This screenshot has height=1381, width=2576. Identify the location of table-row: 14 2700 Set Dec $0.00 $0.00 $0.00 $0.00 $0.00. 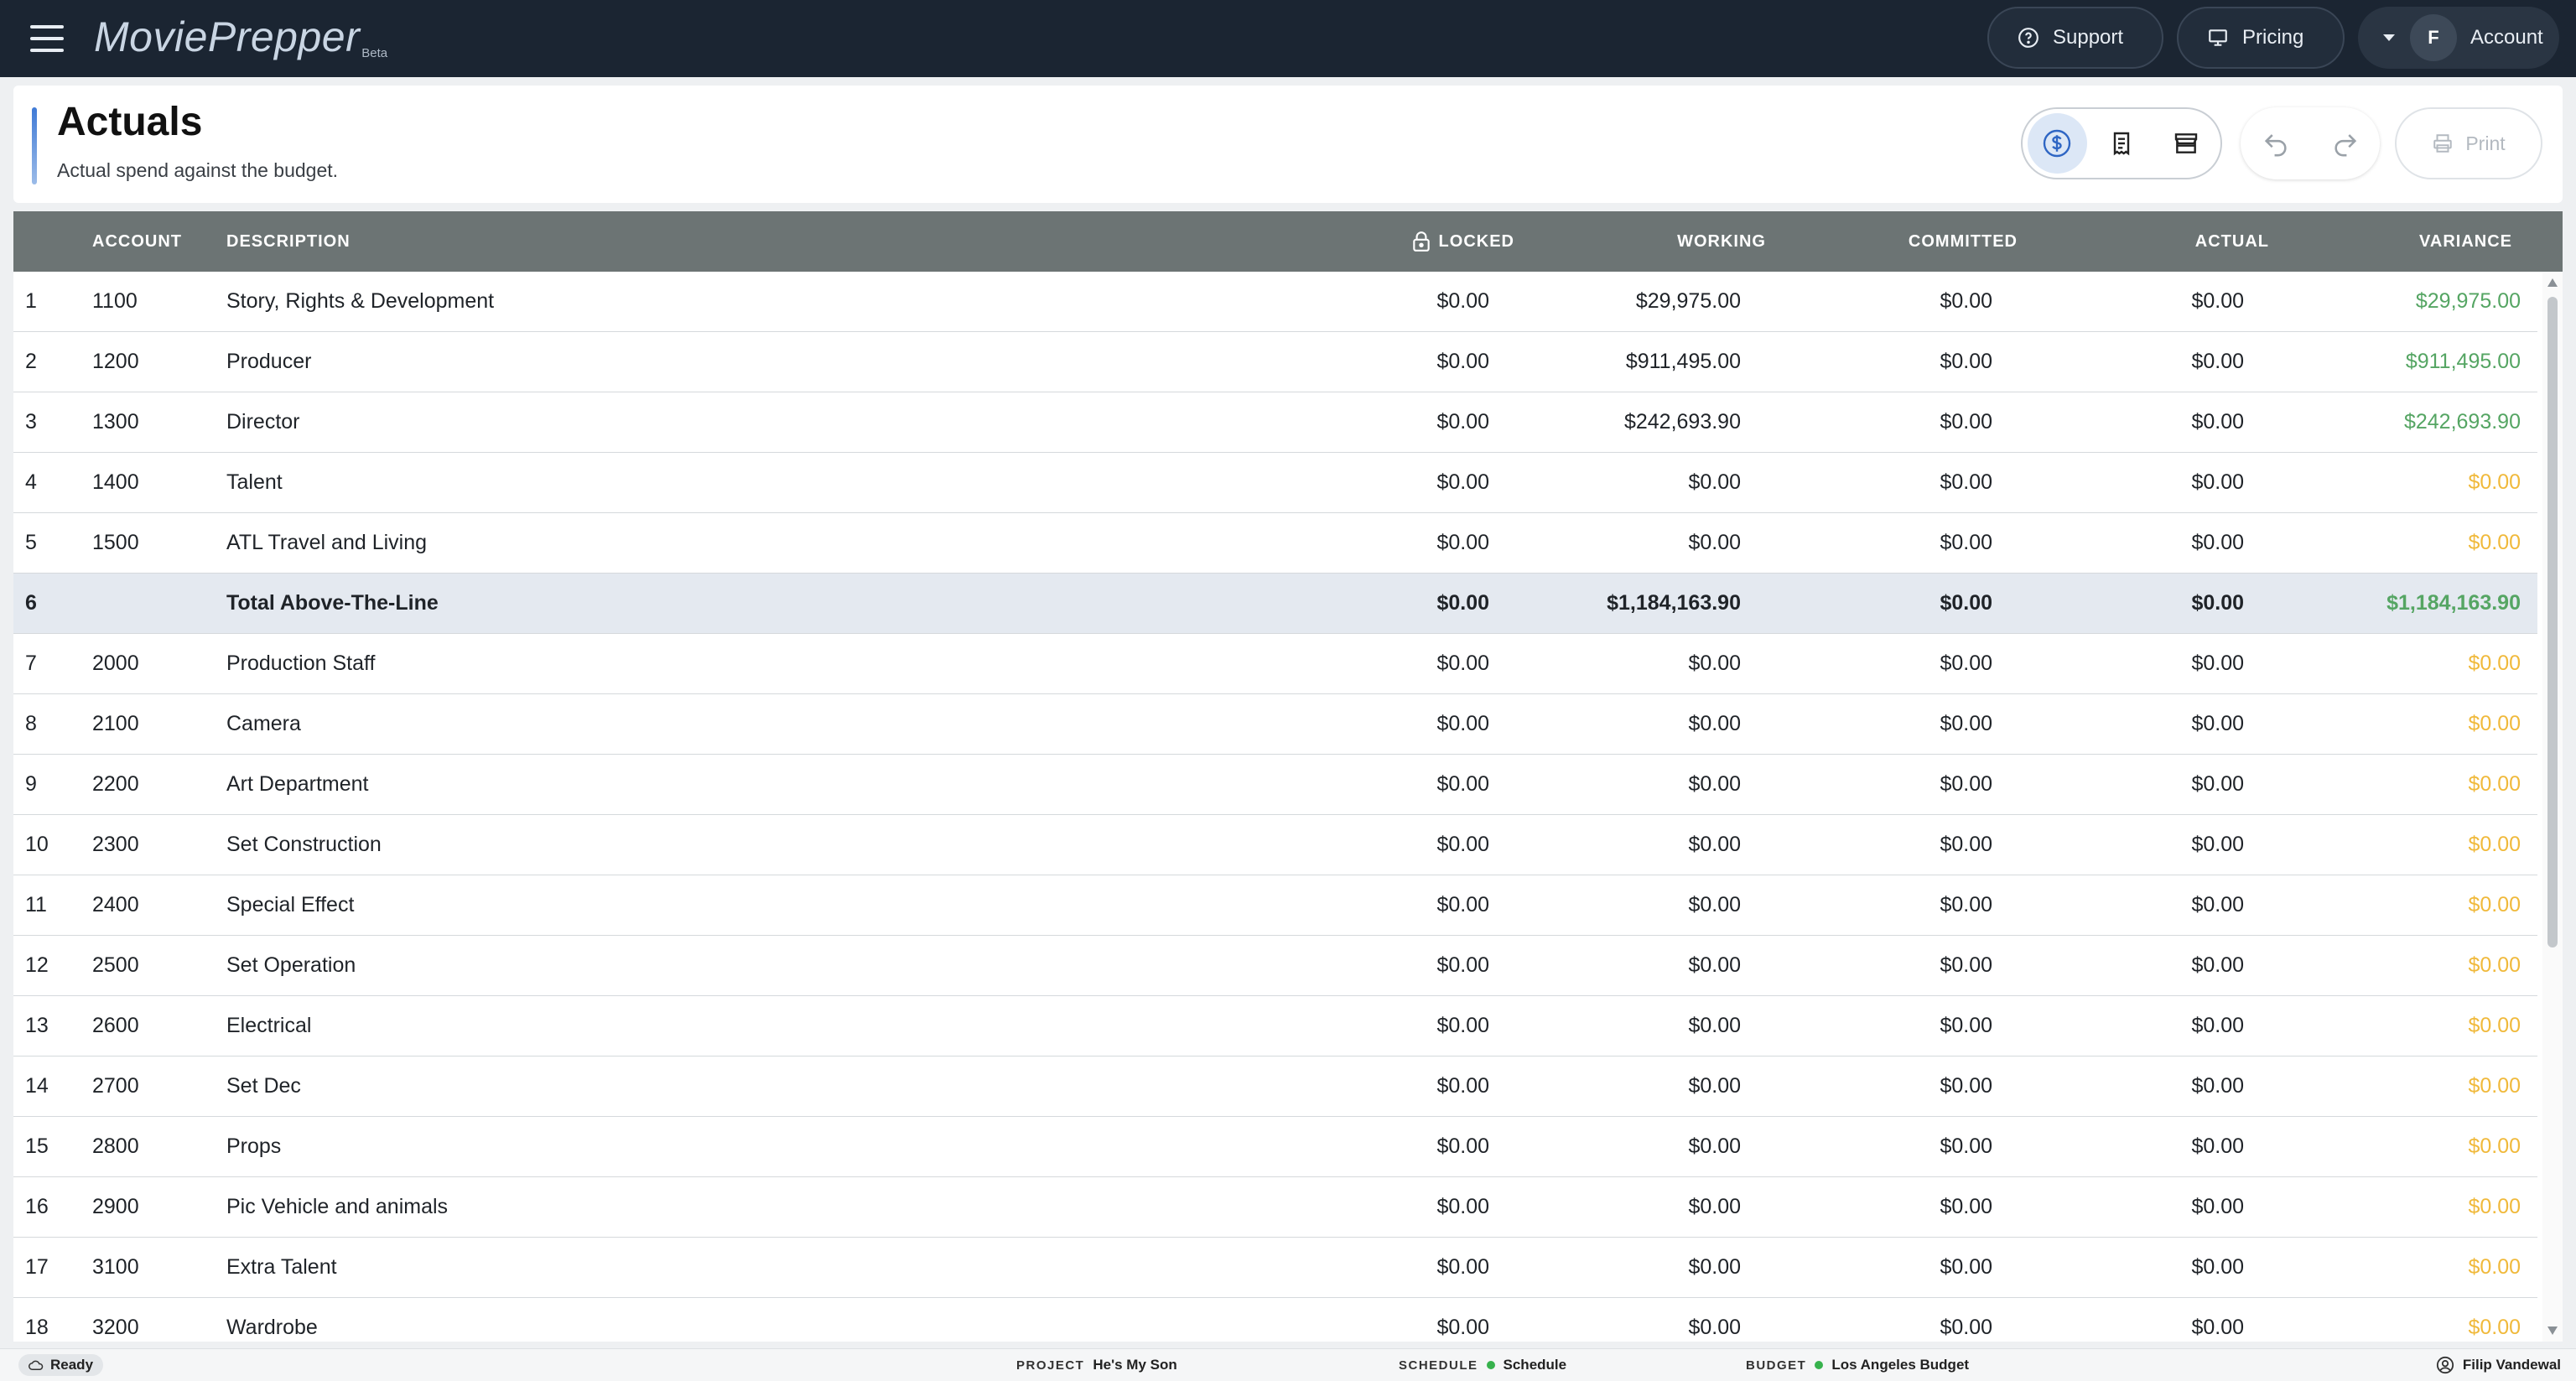
(1275, 1087).